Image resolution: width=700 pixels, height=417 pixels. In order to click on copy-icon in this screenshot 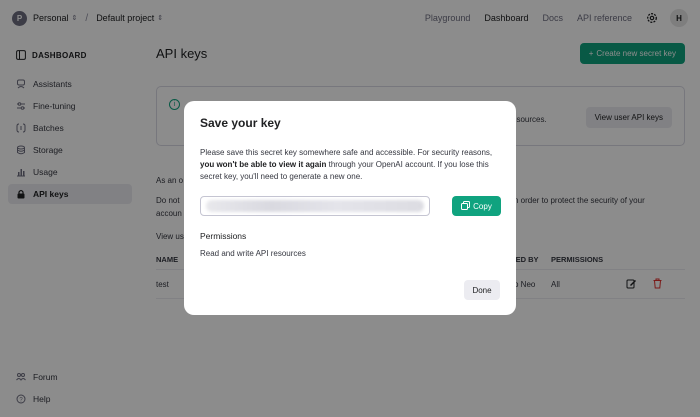, I will do `click(466, 206)`.